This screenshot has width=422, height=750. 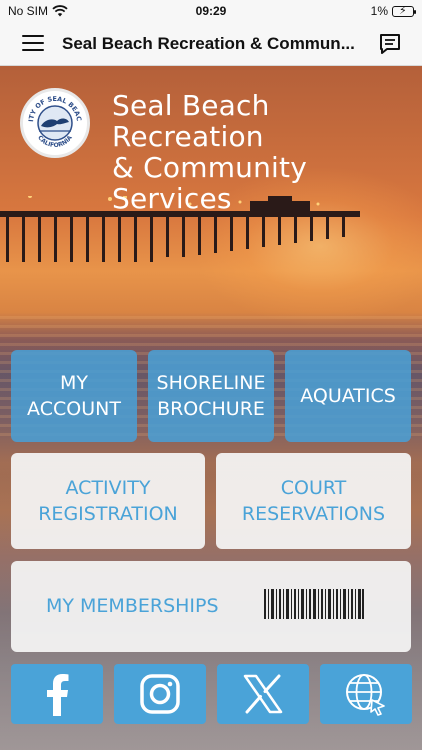 I want to click on charging-bolt-icon: ⚡, so click(x=403, y=10).